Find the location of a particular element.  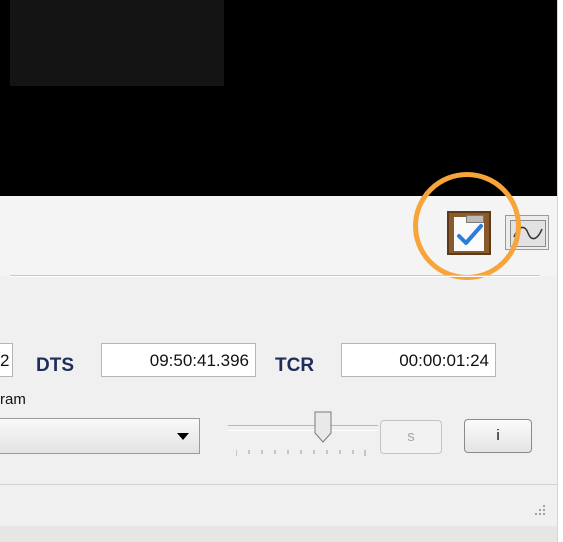

tcr-field: 00:00:01:24 is located at coordinates (418, 360).